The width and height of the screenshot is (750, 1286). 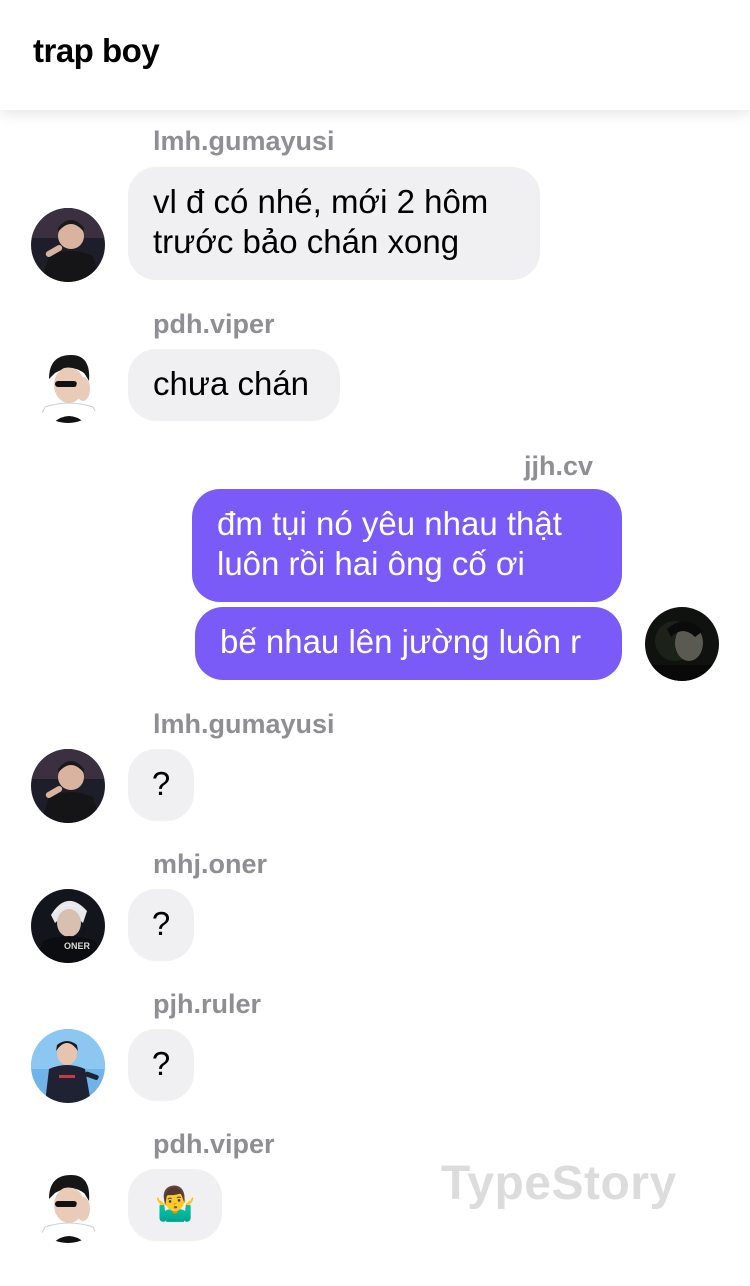 I want to click on avatar-oner: ONER, so click(x=68, y=926).